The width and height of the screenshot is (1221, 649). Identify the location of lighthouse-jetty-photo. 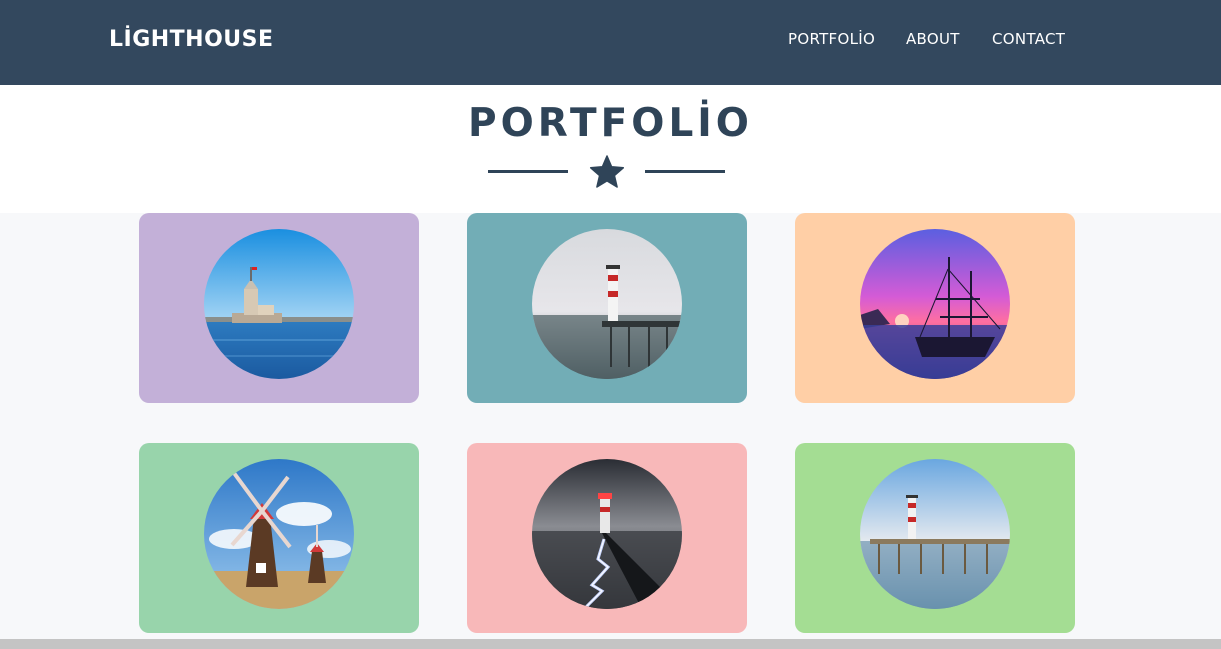
(935, 534).